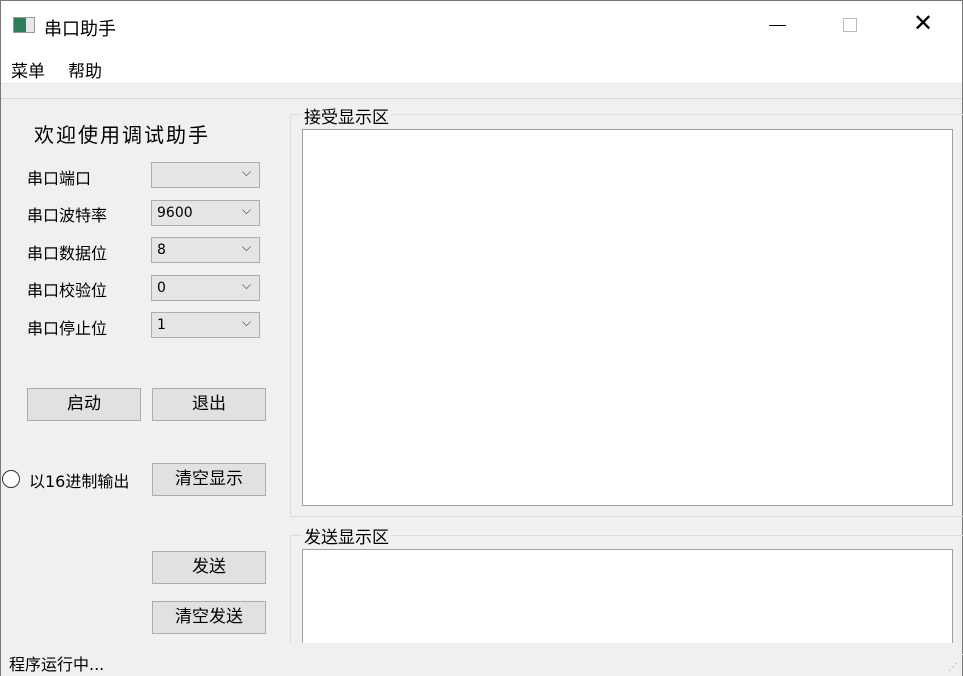  Describe the element at coordinates (85, 69) in the screenshot. I see `menu-item-help: 帮助` at that location.